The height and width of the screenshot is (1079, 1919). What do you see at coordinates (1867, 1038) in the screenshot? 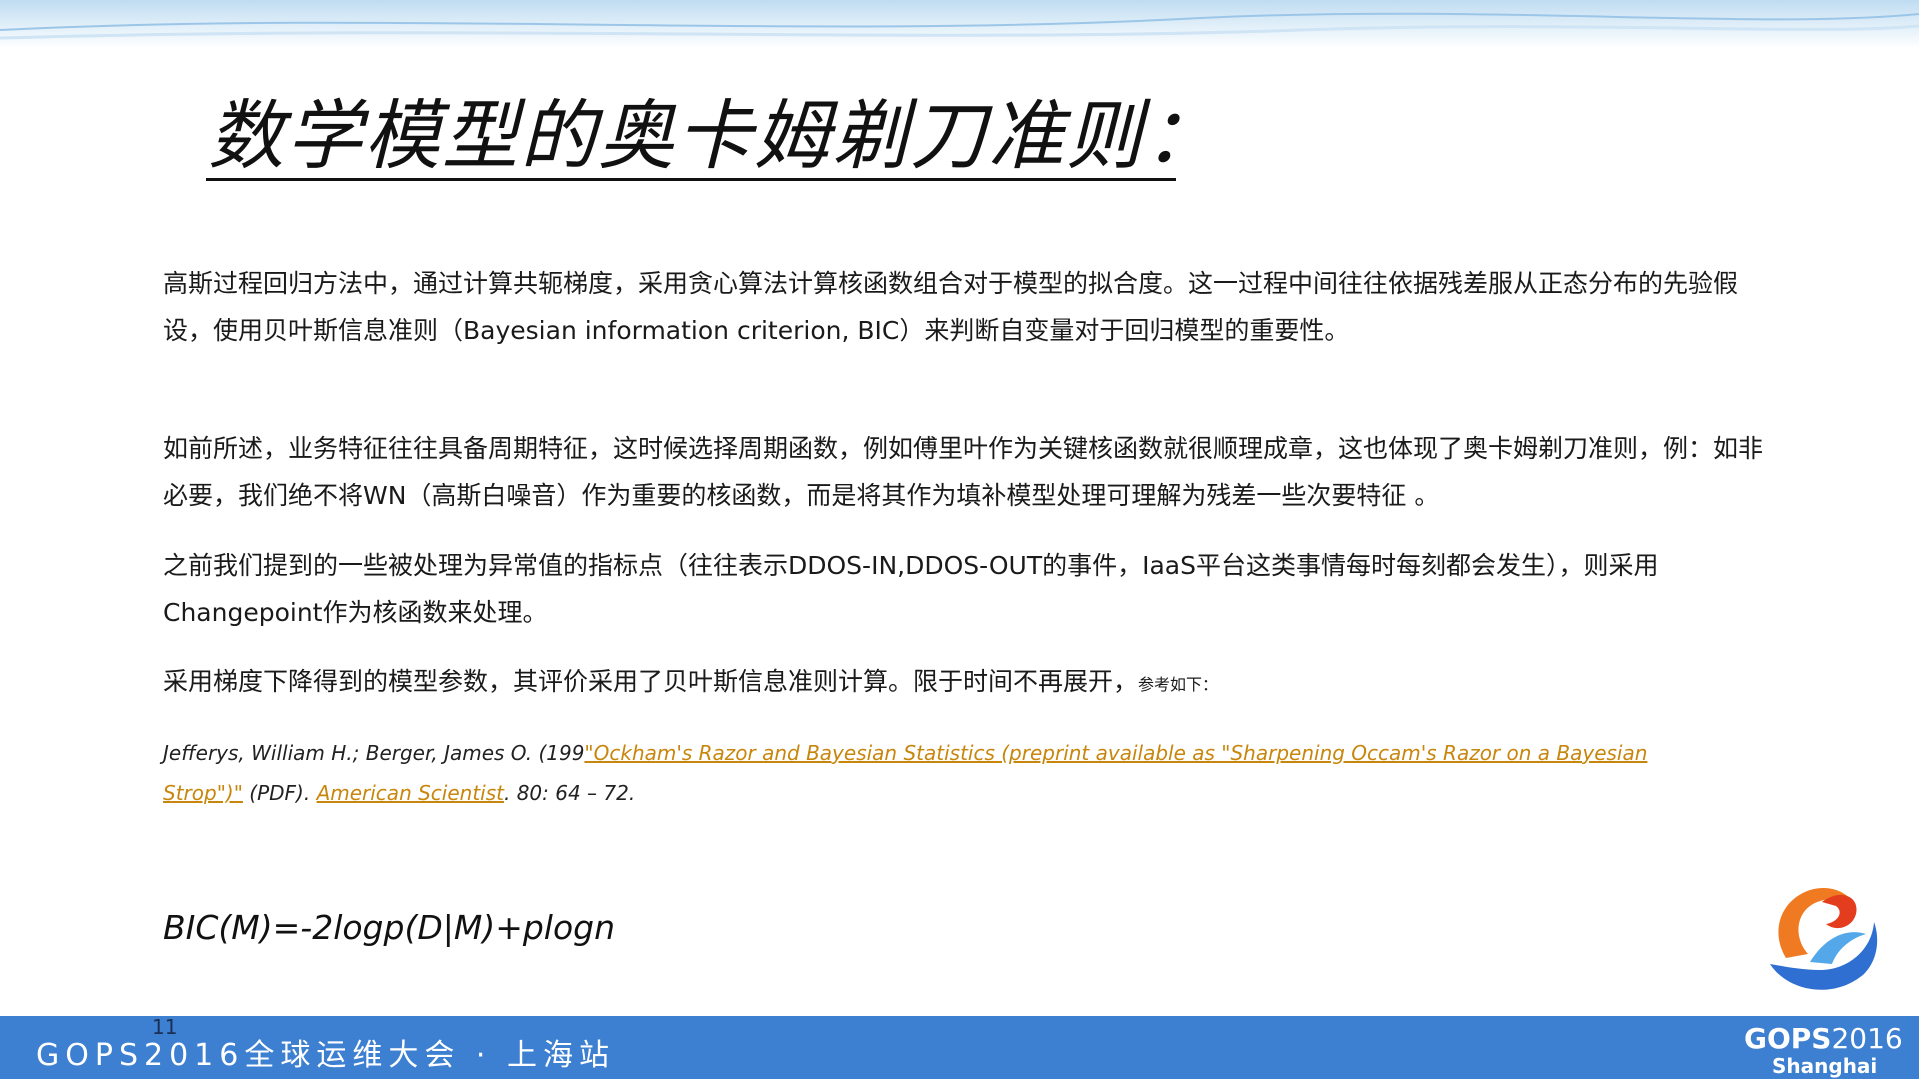
I see `brand-year: 2016` at bounding box center [1867, 1038].